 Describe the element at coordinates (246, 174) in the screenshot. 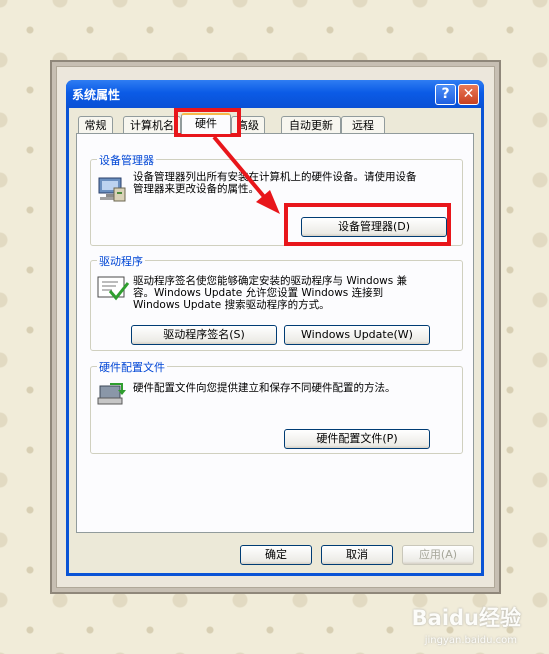

I see `annotation-arrow` at that location.